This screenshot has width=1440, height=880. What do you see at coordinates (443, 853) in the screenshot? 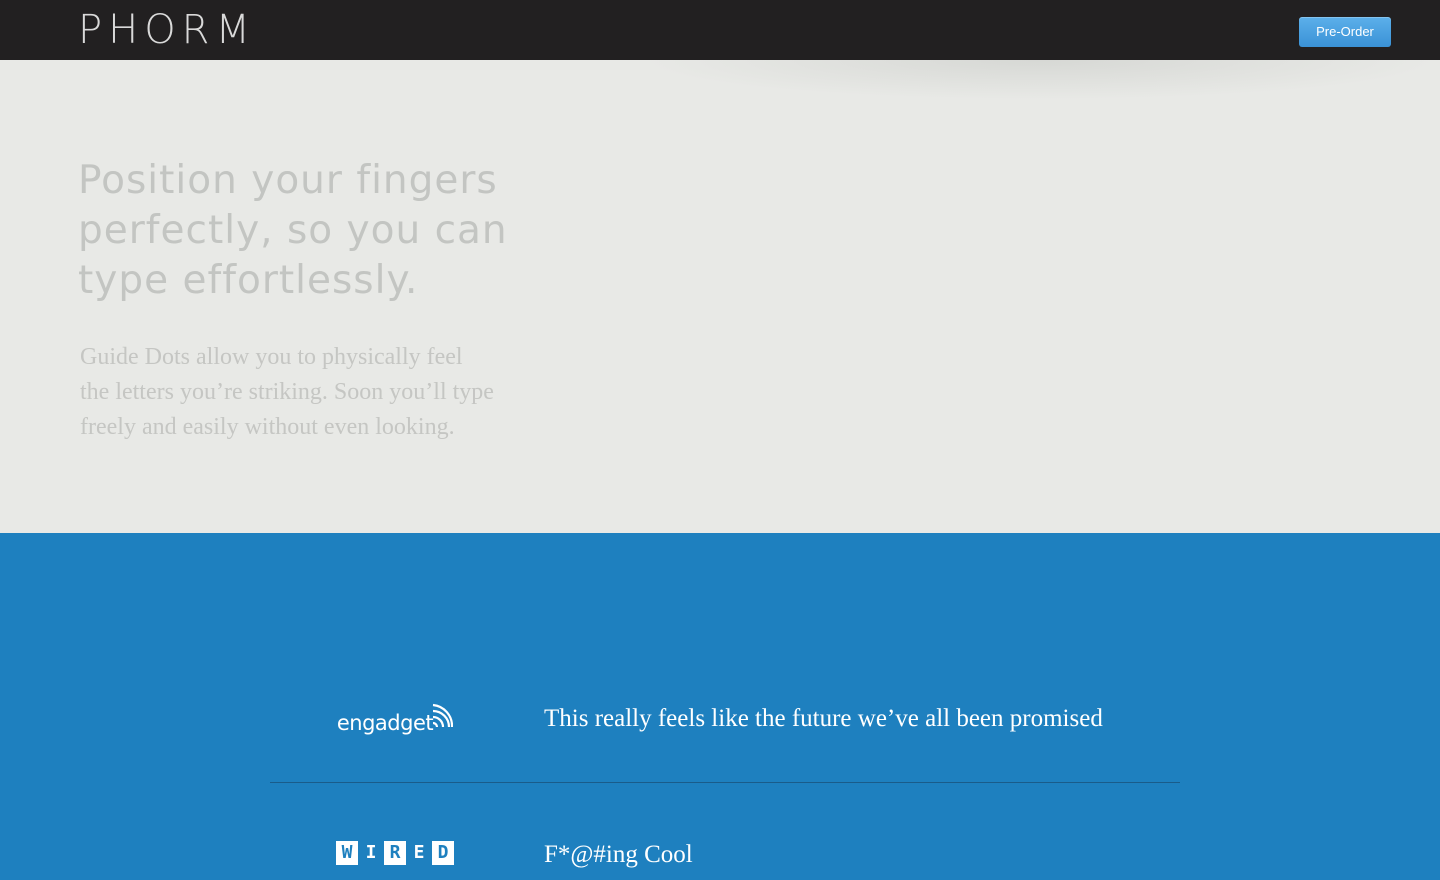
I see `wired-letter: D` at bounding box center [443, 853].